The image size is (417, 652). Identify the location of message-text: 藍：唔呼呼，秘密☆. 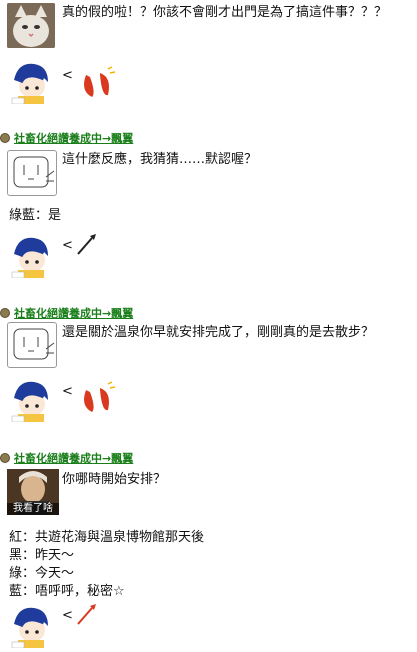
(67, 591).